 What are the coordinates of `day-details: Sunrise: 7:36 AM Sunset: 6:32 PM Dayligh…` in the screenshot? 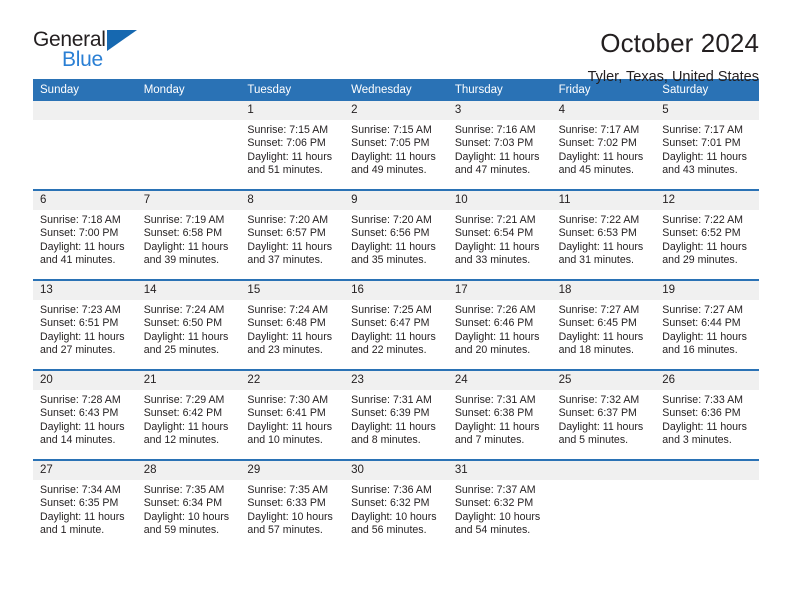 It's located at (396, 509).